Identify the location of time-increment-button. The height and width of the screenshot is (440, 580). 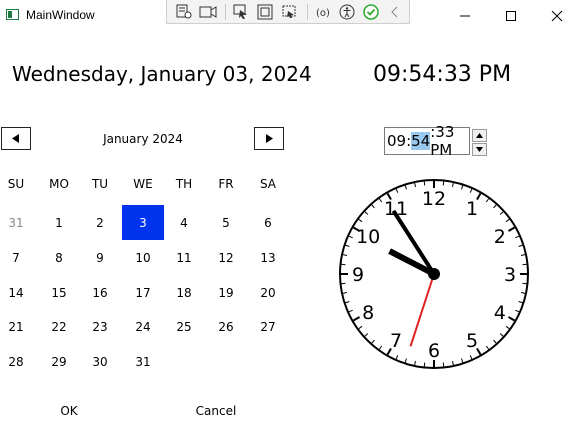
(479, 135).